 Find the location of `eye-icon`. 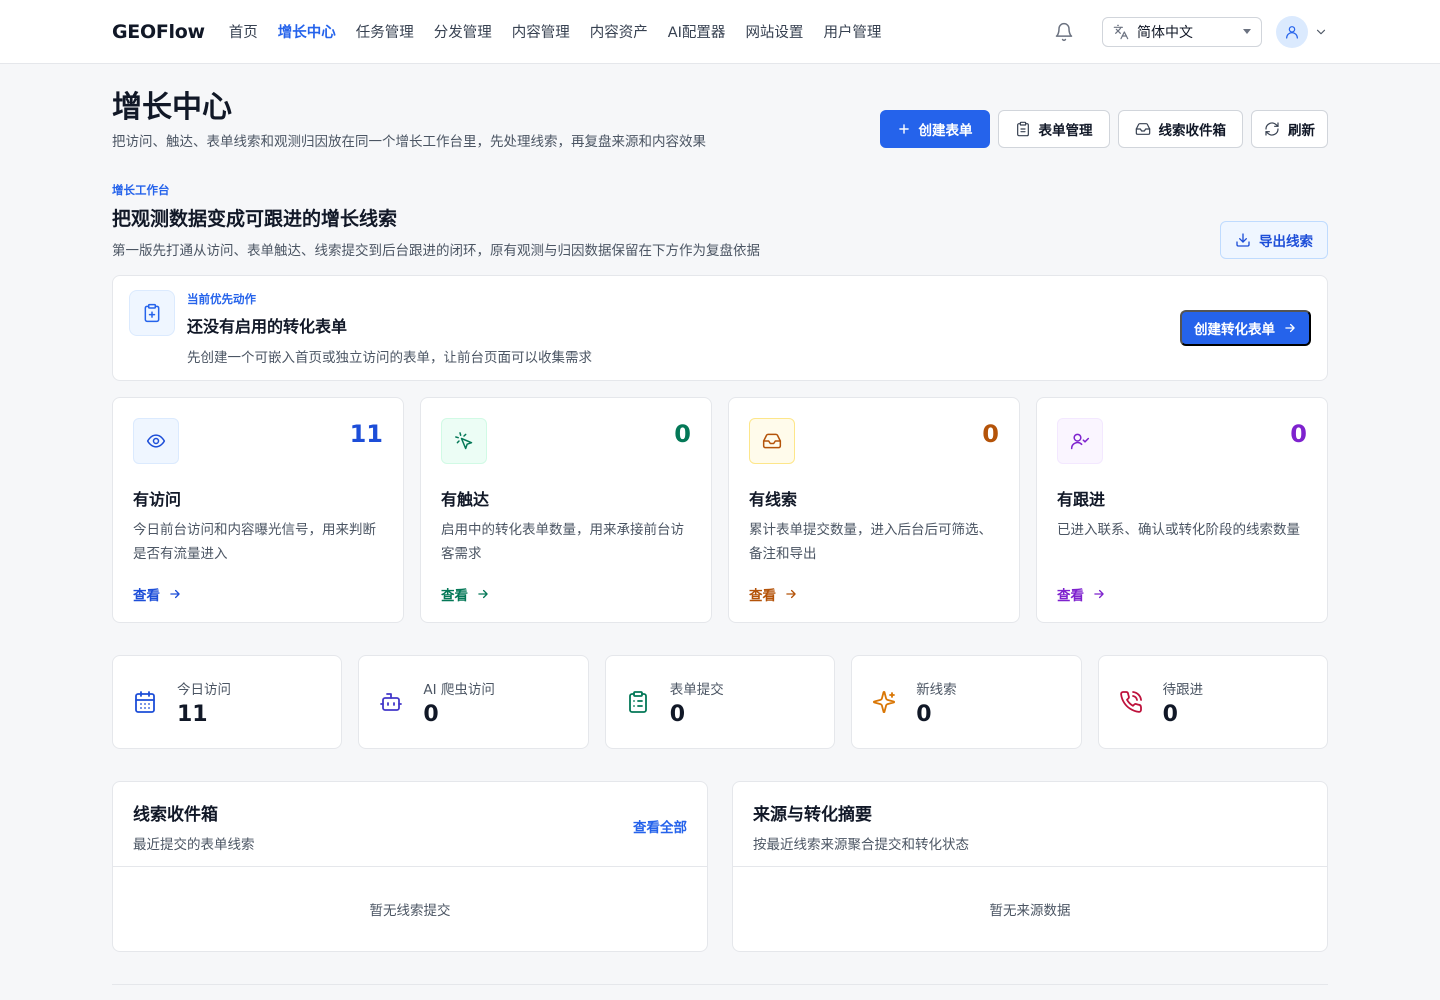

eye-icon is located at coordinates (156, 441).